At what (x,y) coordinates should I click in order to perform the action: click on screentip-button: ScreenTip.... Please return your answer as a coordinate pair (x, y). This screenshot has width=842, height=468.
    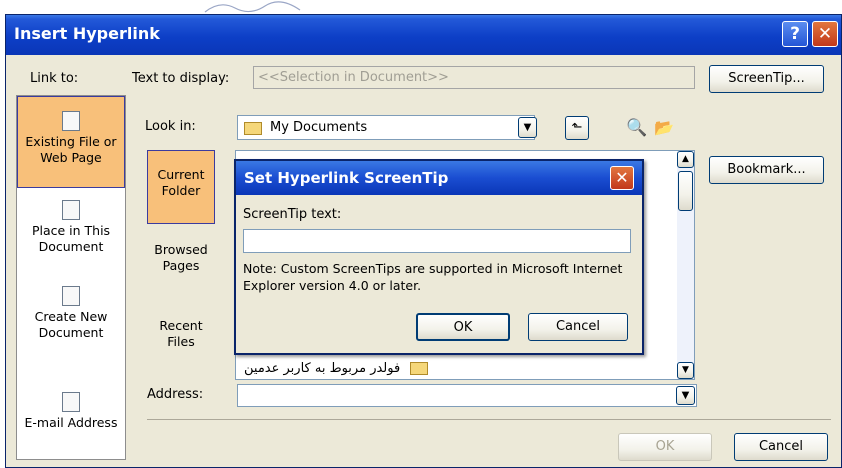
    Looking at the image, I should click on (766, 79).